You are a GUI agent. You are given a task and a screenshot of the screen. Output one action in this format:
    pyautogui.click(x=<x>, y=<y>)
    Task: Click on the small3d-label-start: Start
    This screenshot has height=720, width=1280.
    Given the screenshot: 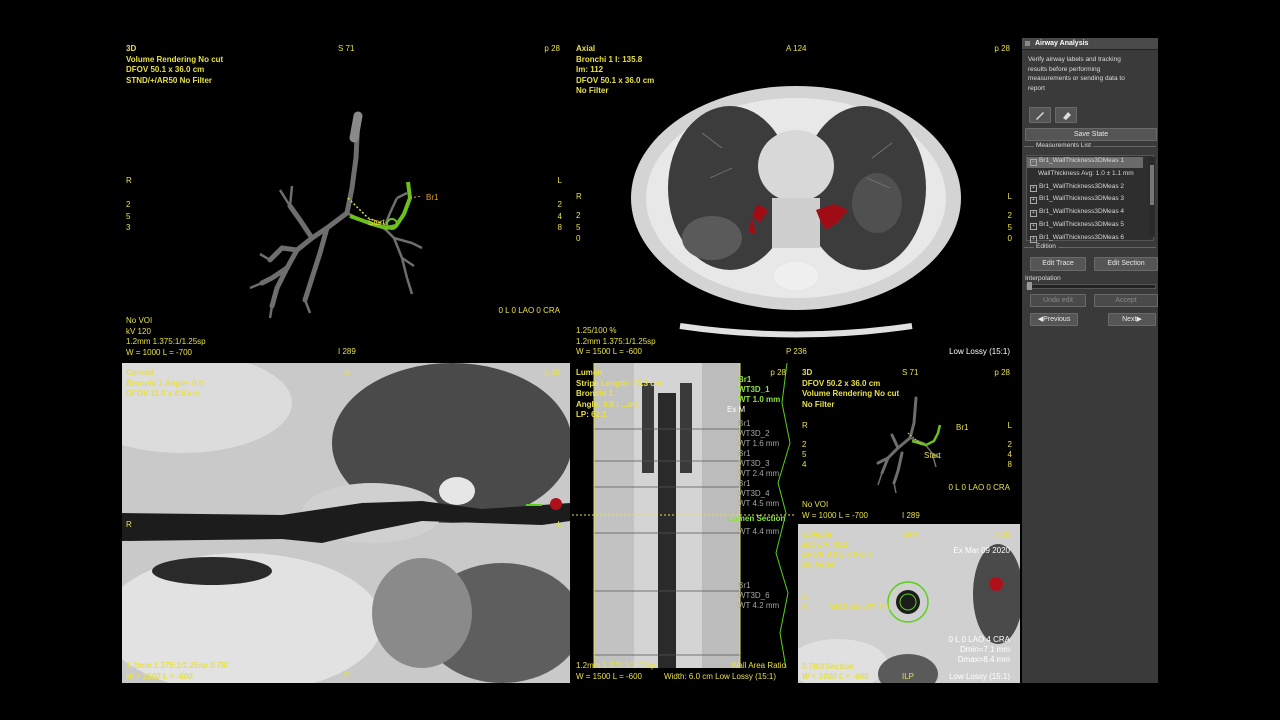 What is the action you would take?
    pyautogui.click(x=932, y=455)
    